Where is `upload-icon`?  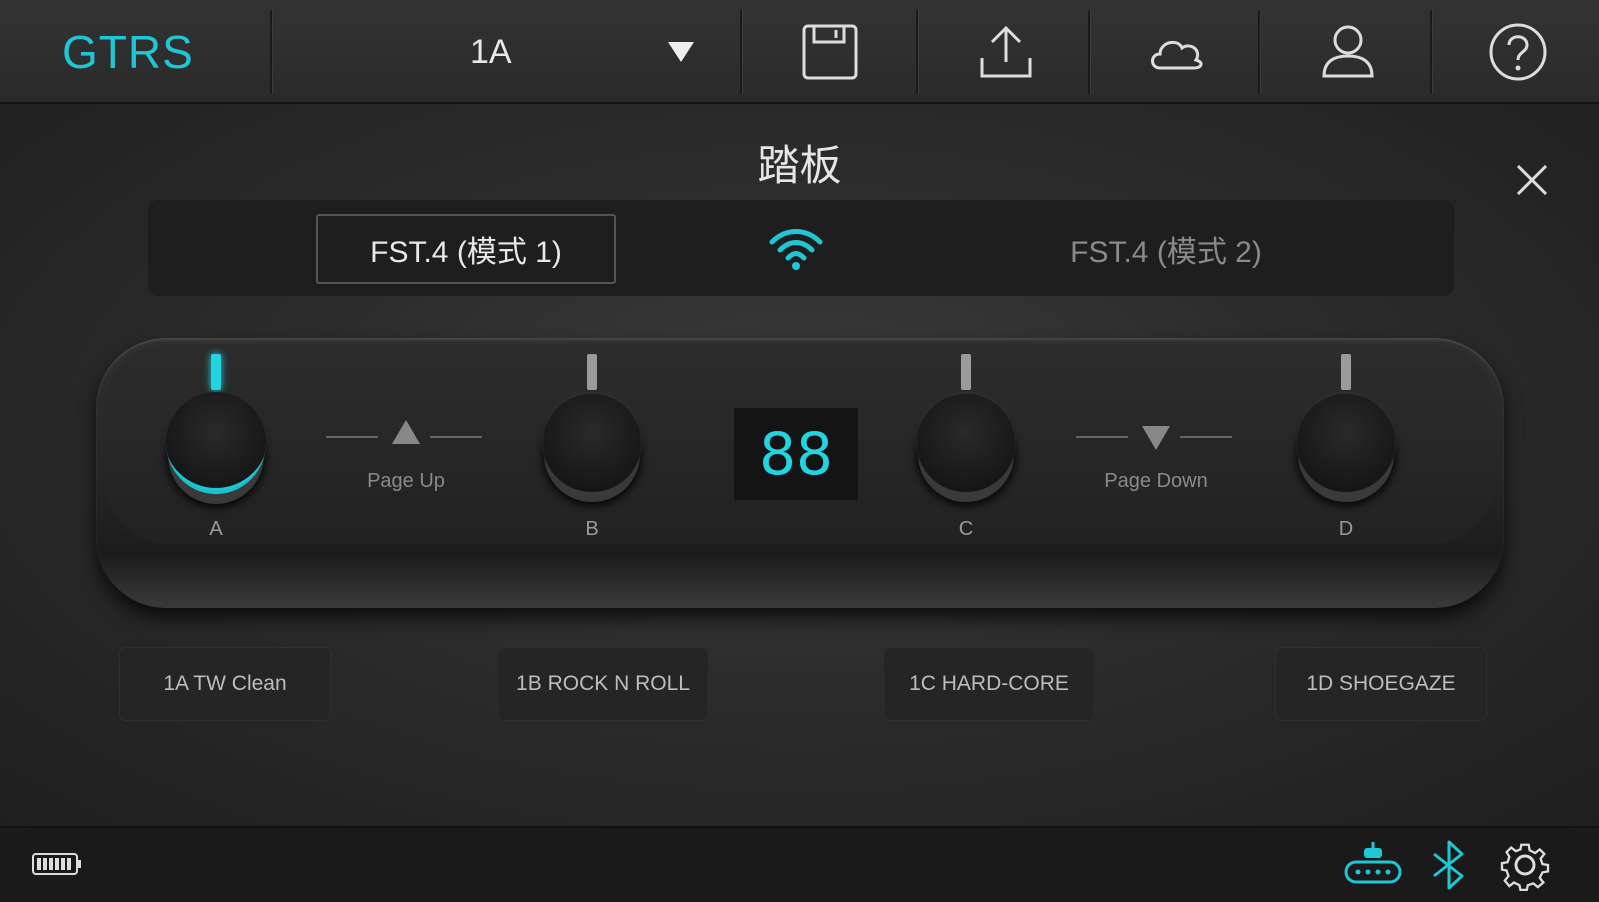
upload-icon is located at coordinates (1006, 51).